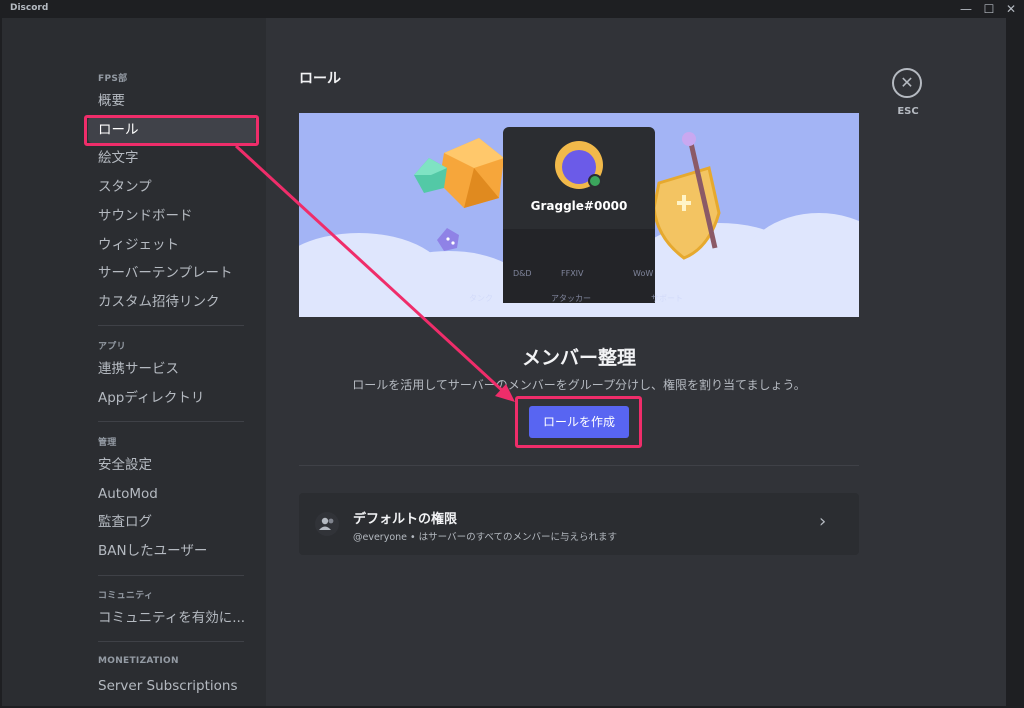 The image size is (1024, 708). What do you see at coordinates (151, 398) in the screenshot?
I see `sidebar-item-app-directory: Appディレクトリ` at bounding box center [151, 398].